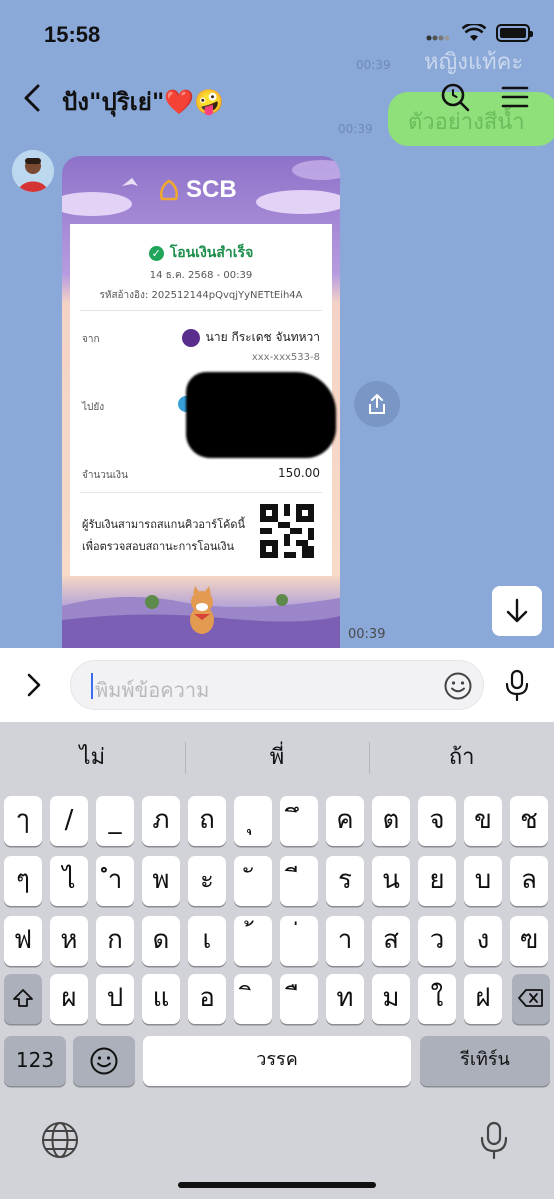 This screenshot has width=554, height=1199. What do you see at coordinates (201, 253) in the screenshot?
I see `transfer-status: ✓ โอนเงินสำเร็จ` at bounding box center [201, 253].